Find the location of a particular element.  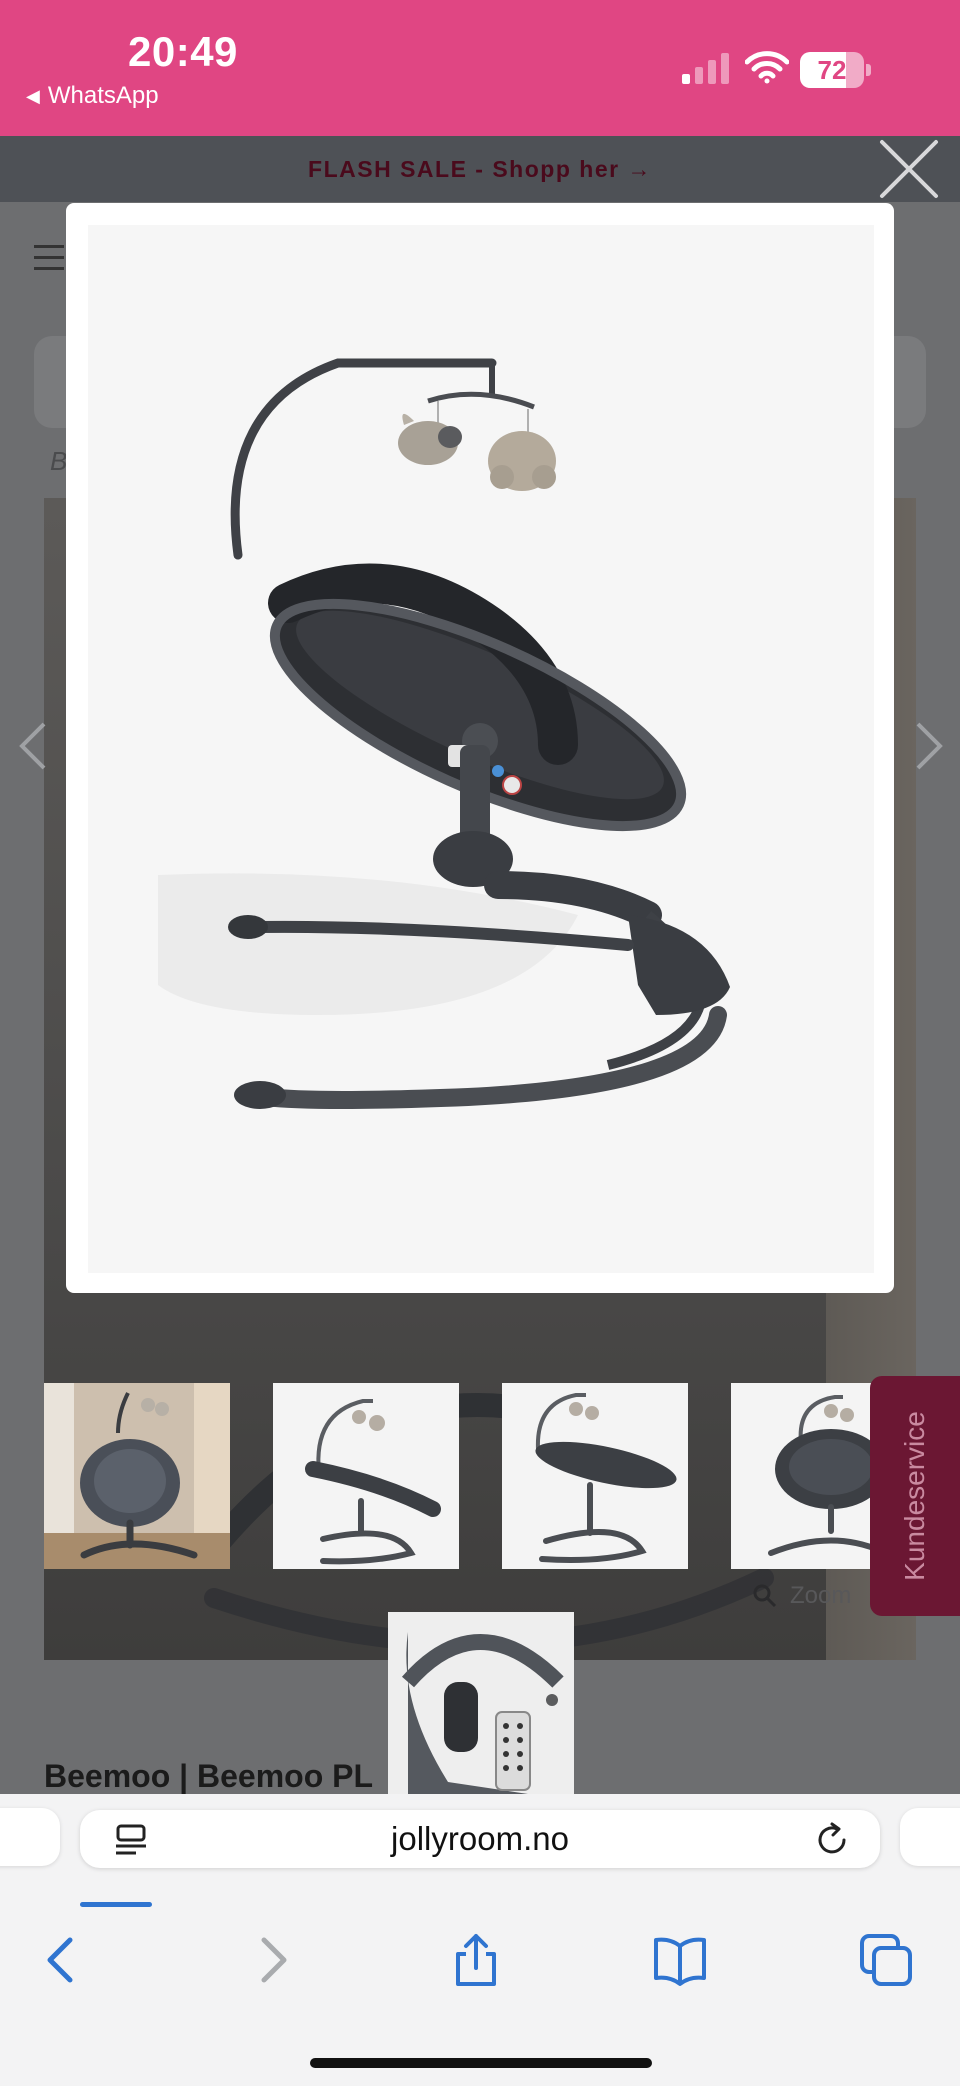

zoom-control: Zoom is located at coordinates (801, 1596).